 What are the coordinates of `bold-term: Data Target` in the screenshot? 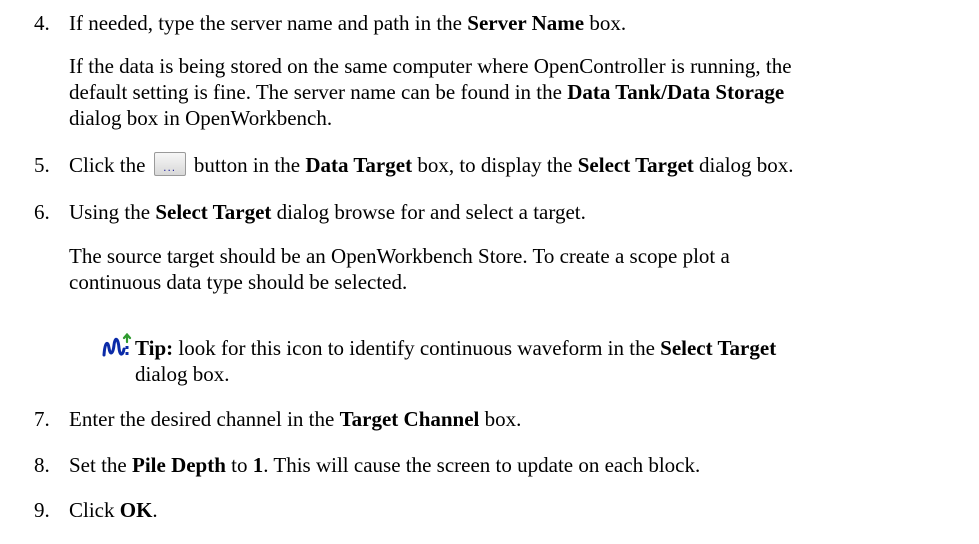 It's located at (359, 165).